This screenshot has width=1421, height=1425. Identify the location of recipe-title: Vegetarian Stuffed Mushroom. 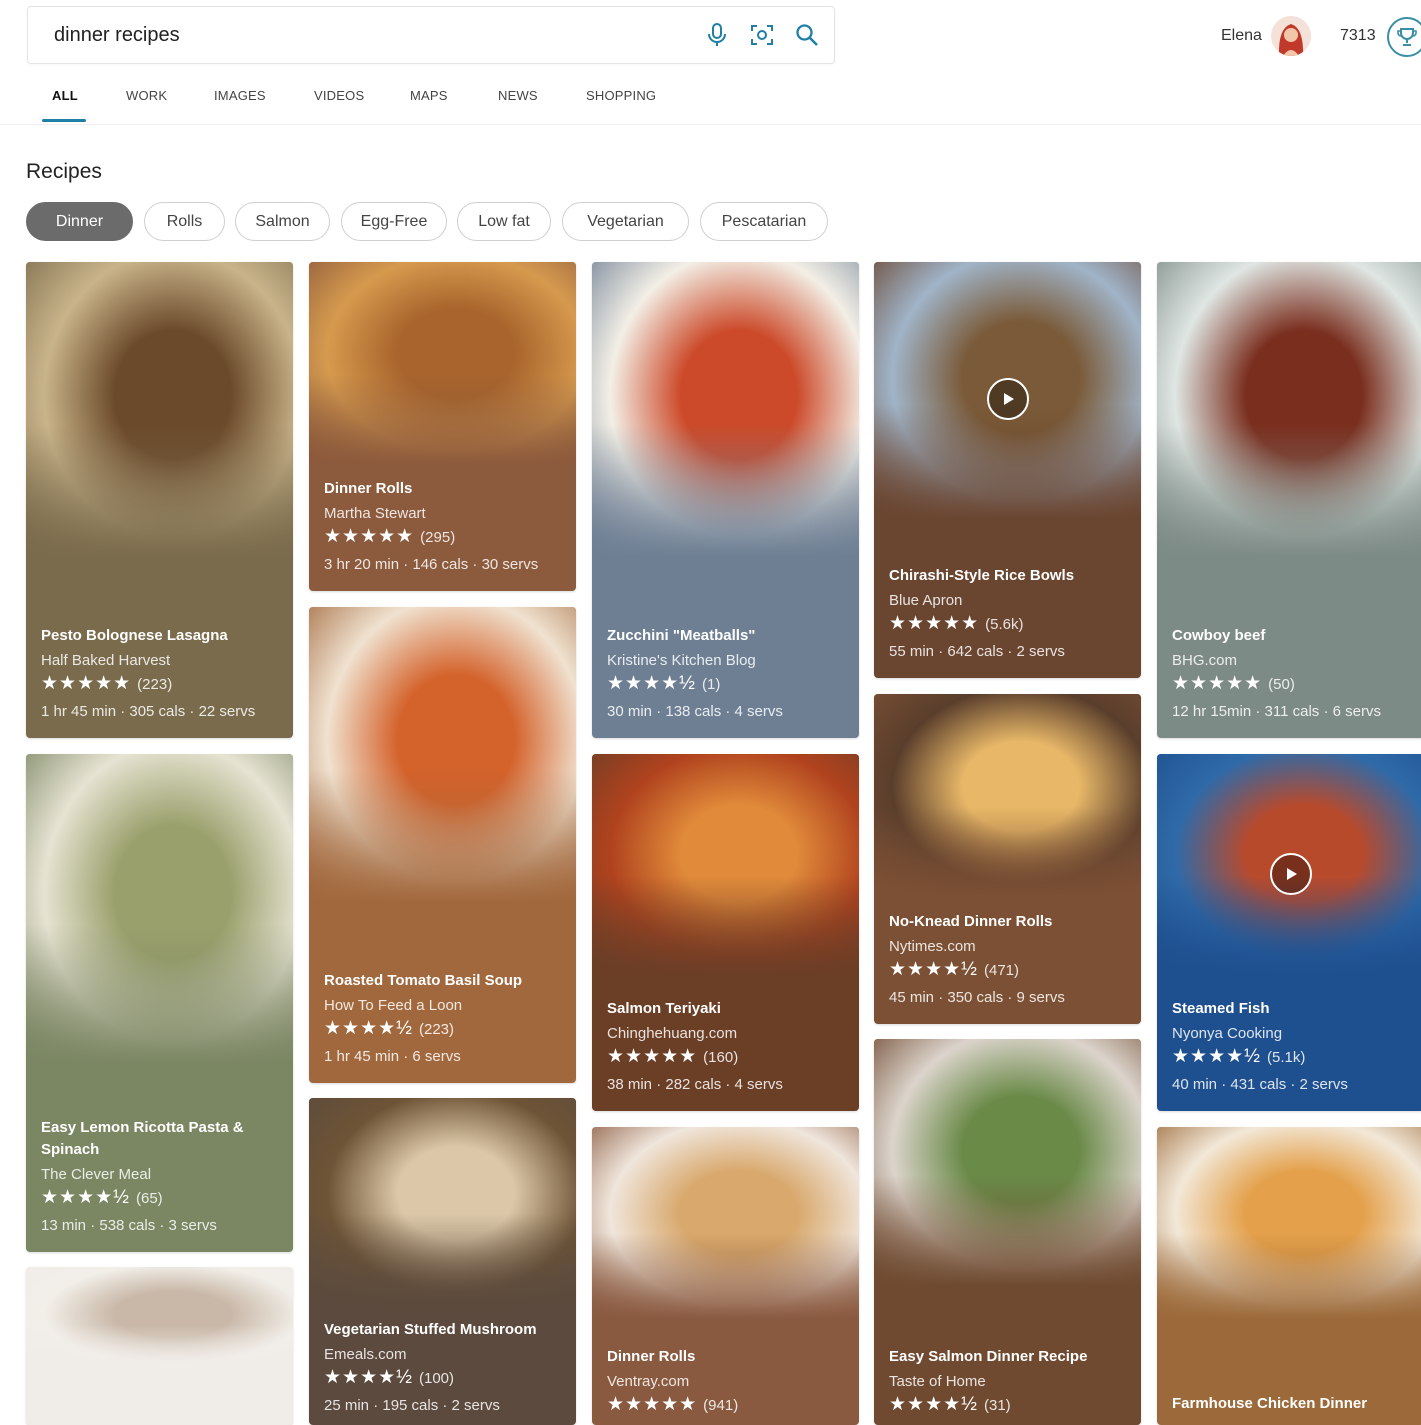
(445, 1330).